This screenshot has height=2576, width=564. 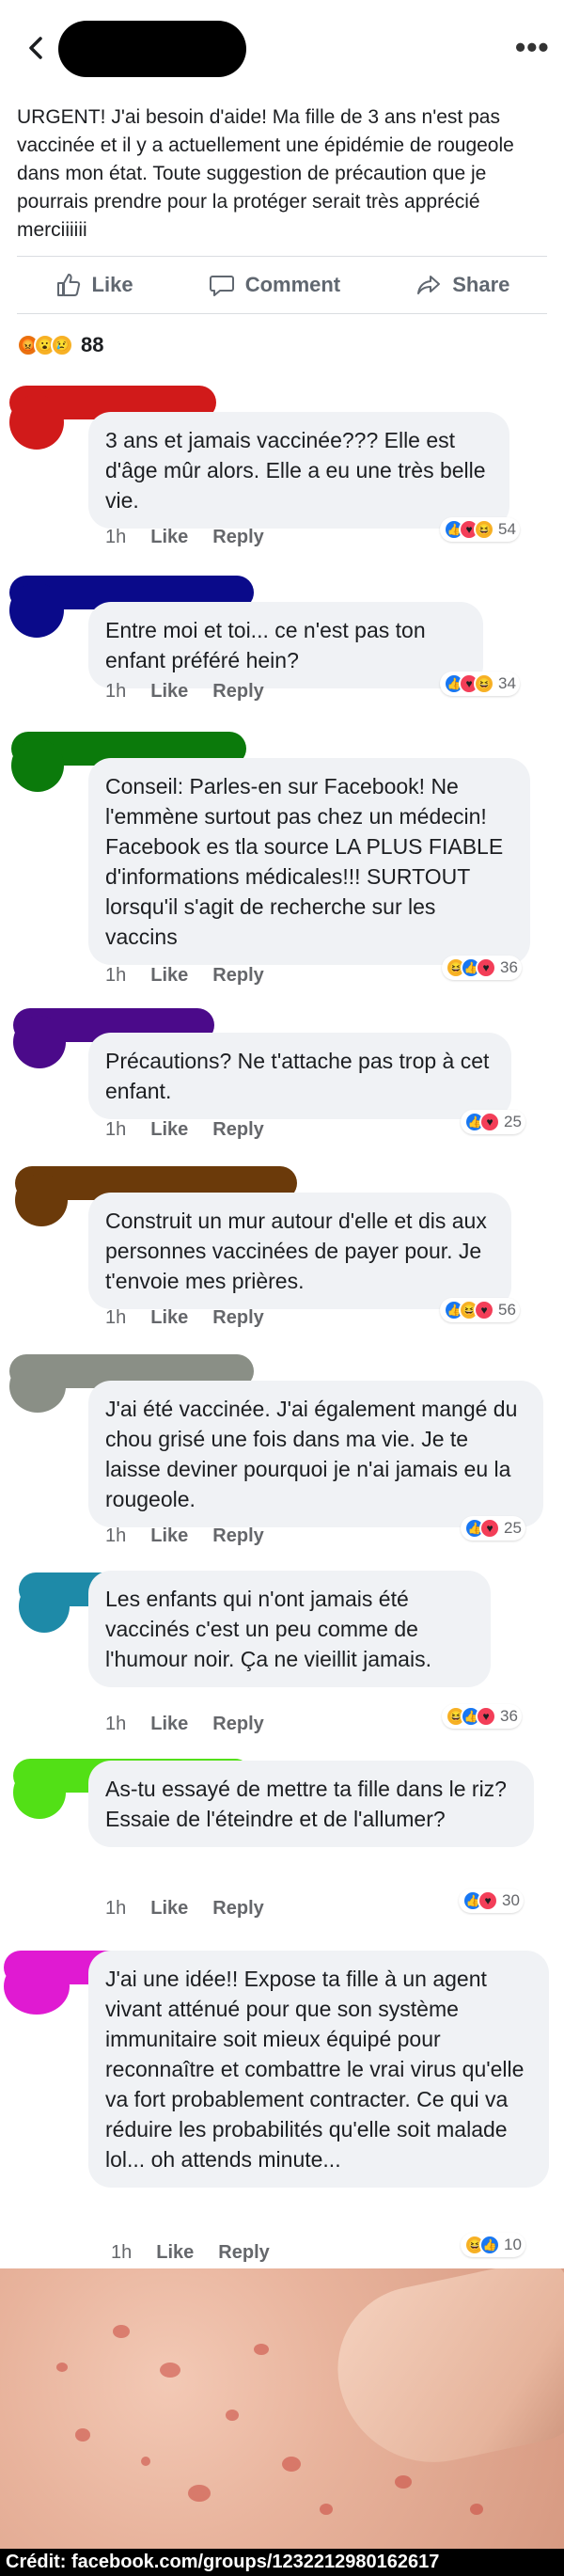 I want to click on comment-reaction-count: 54, so click(x=507, y=529).